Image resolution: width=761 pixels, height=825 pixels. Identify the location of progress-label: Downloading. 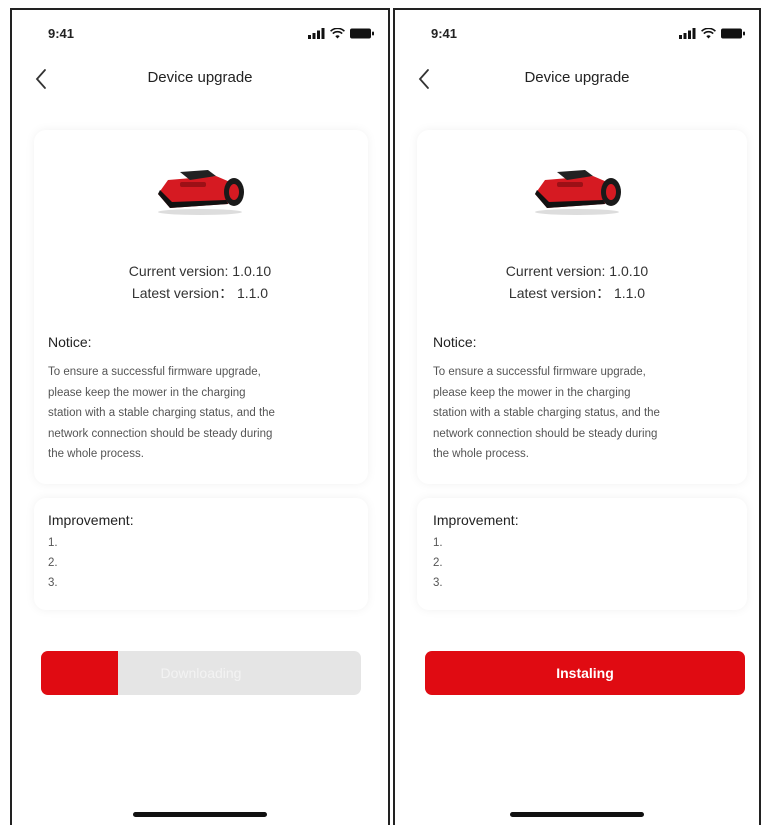
(201, 673).